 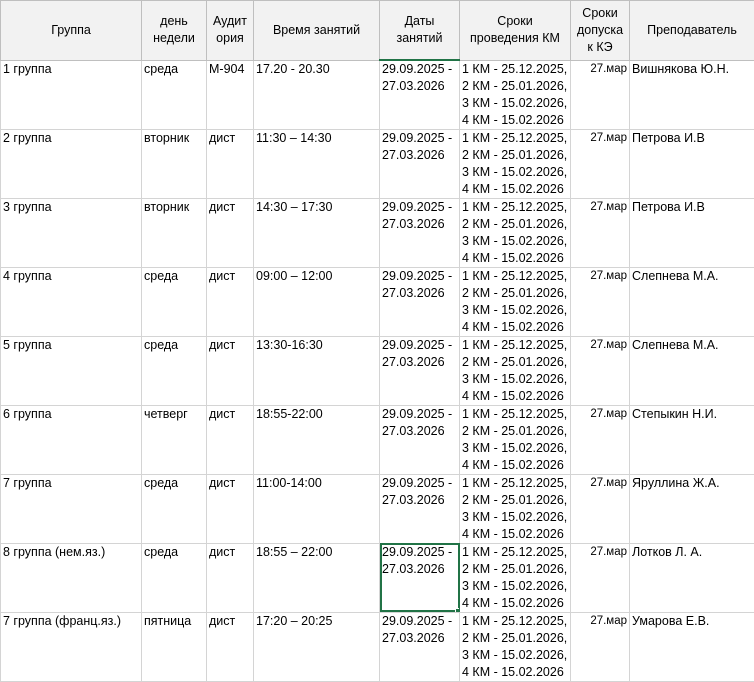 I want to click on cell-day: четверг, so click(x=174, y=439).